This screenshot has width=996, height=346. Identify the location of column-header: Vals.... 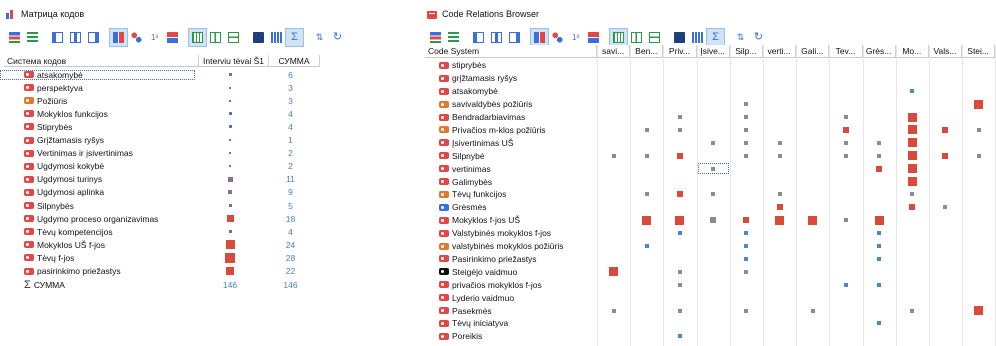
(946, 51).